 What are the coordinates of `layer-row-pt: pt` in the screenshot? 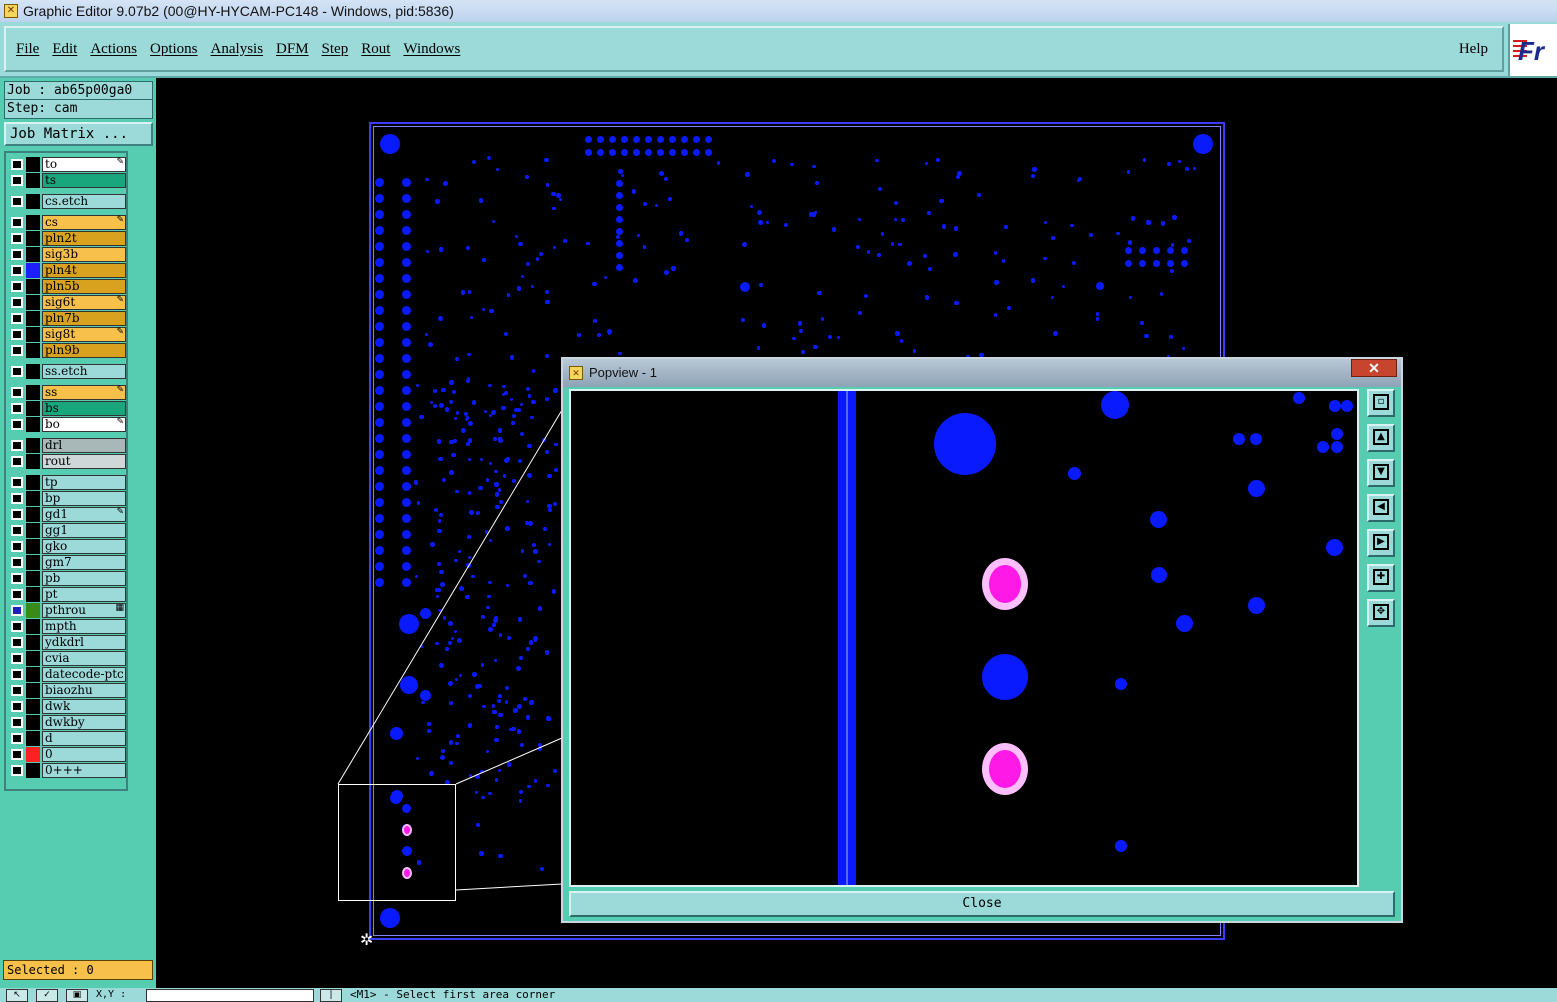 It's located at (67, 594).